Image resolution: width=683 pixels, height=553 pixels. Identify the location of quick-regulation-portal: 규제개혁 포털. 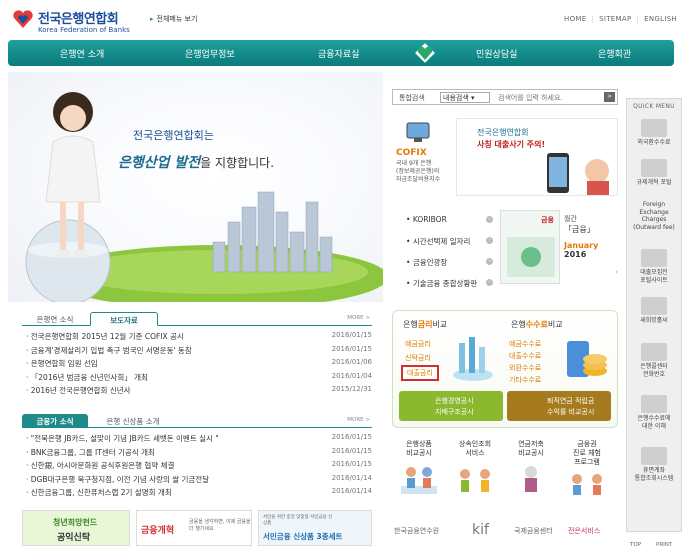
(654, 173).